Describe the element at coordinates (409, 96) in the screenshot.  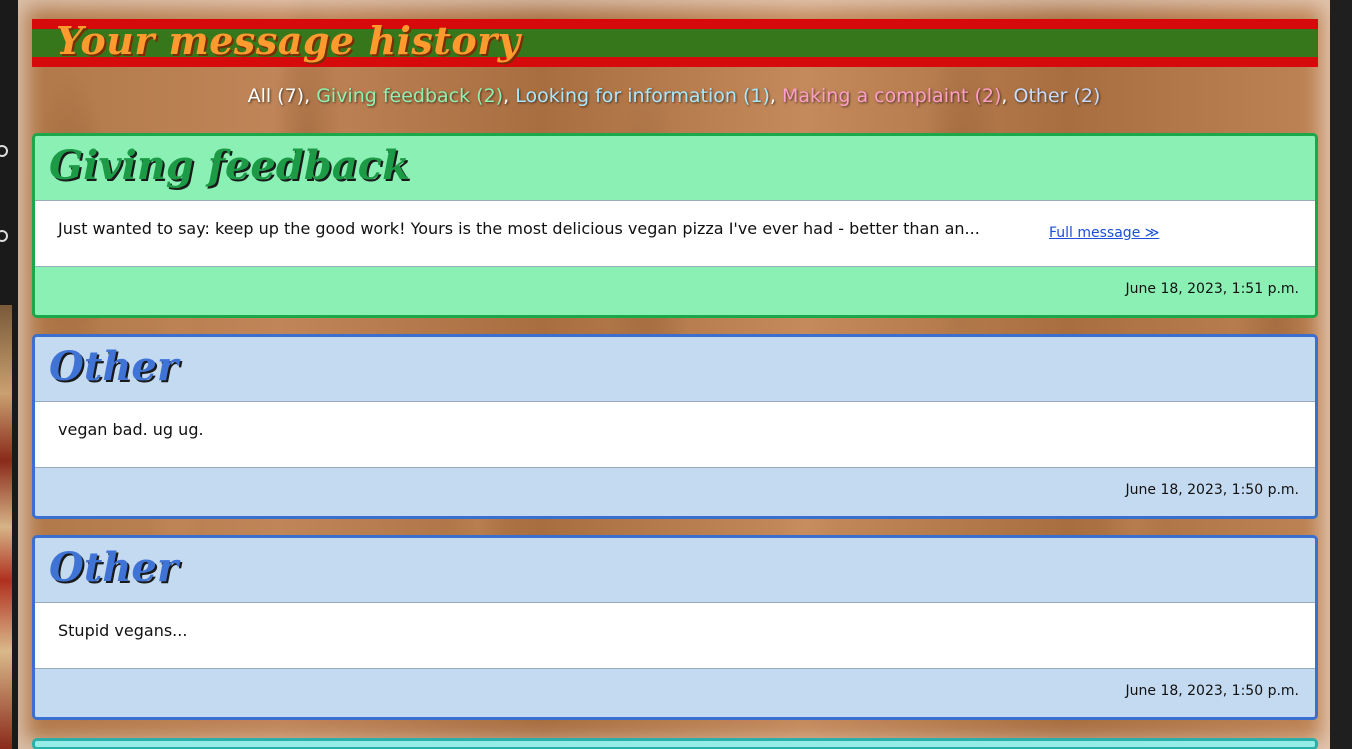
I see `filter-feedback-link: Giving feedback (2)` at that location.